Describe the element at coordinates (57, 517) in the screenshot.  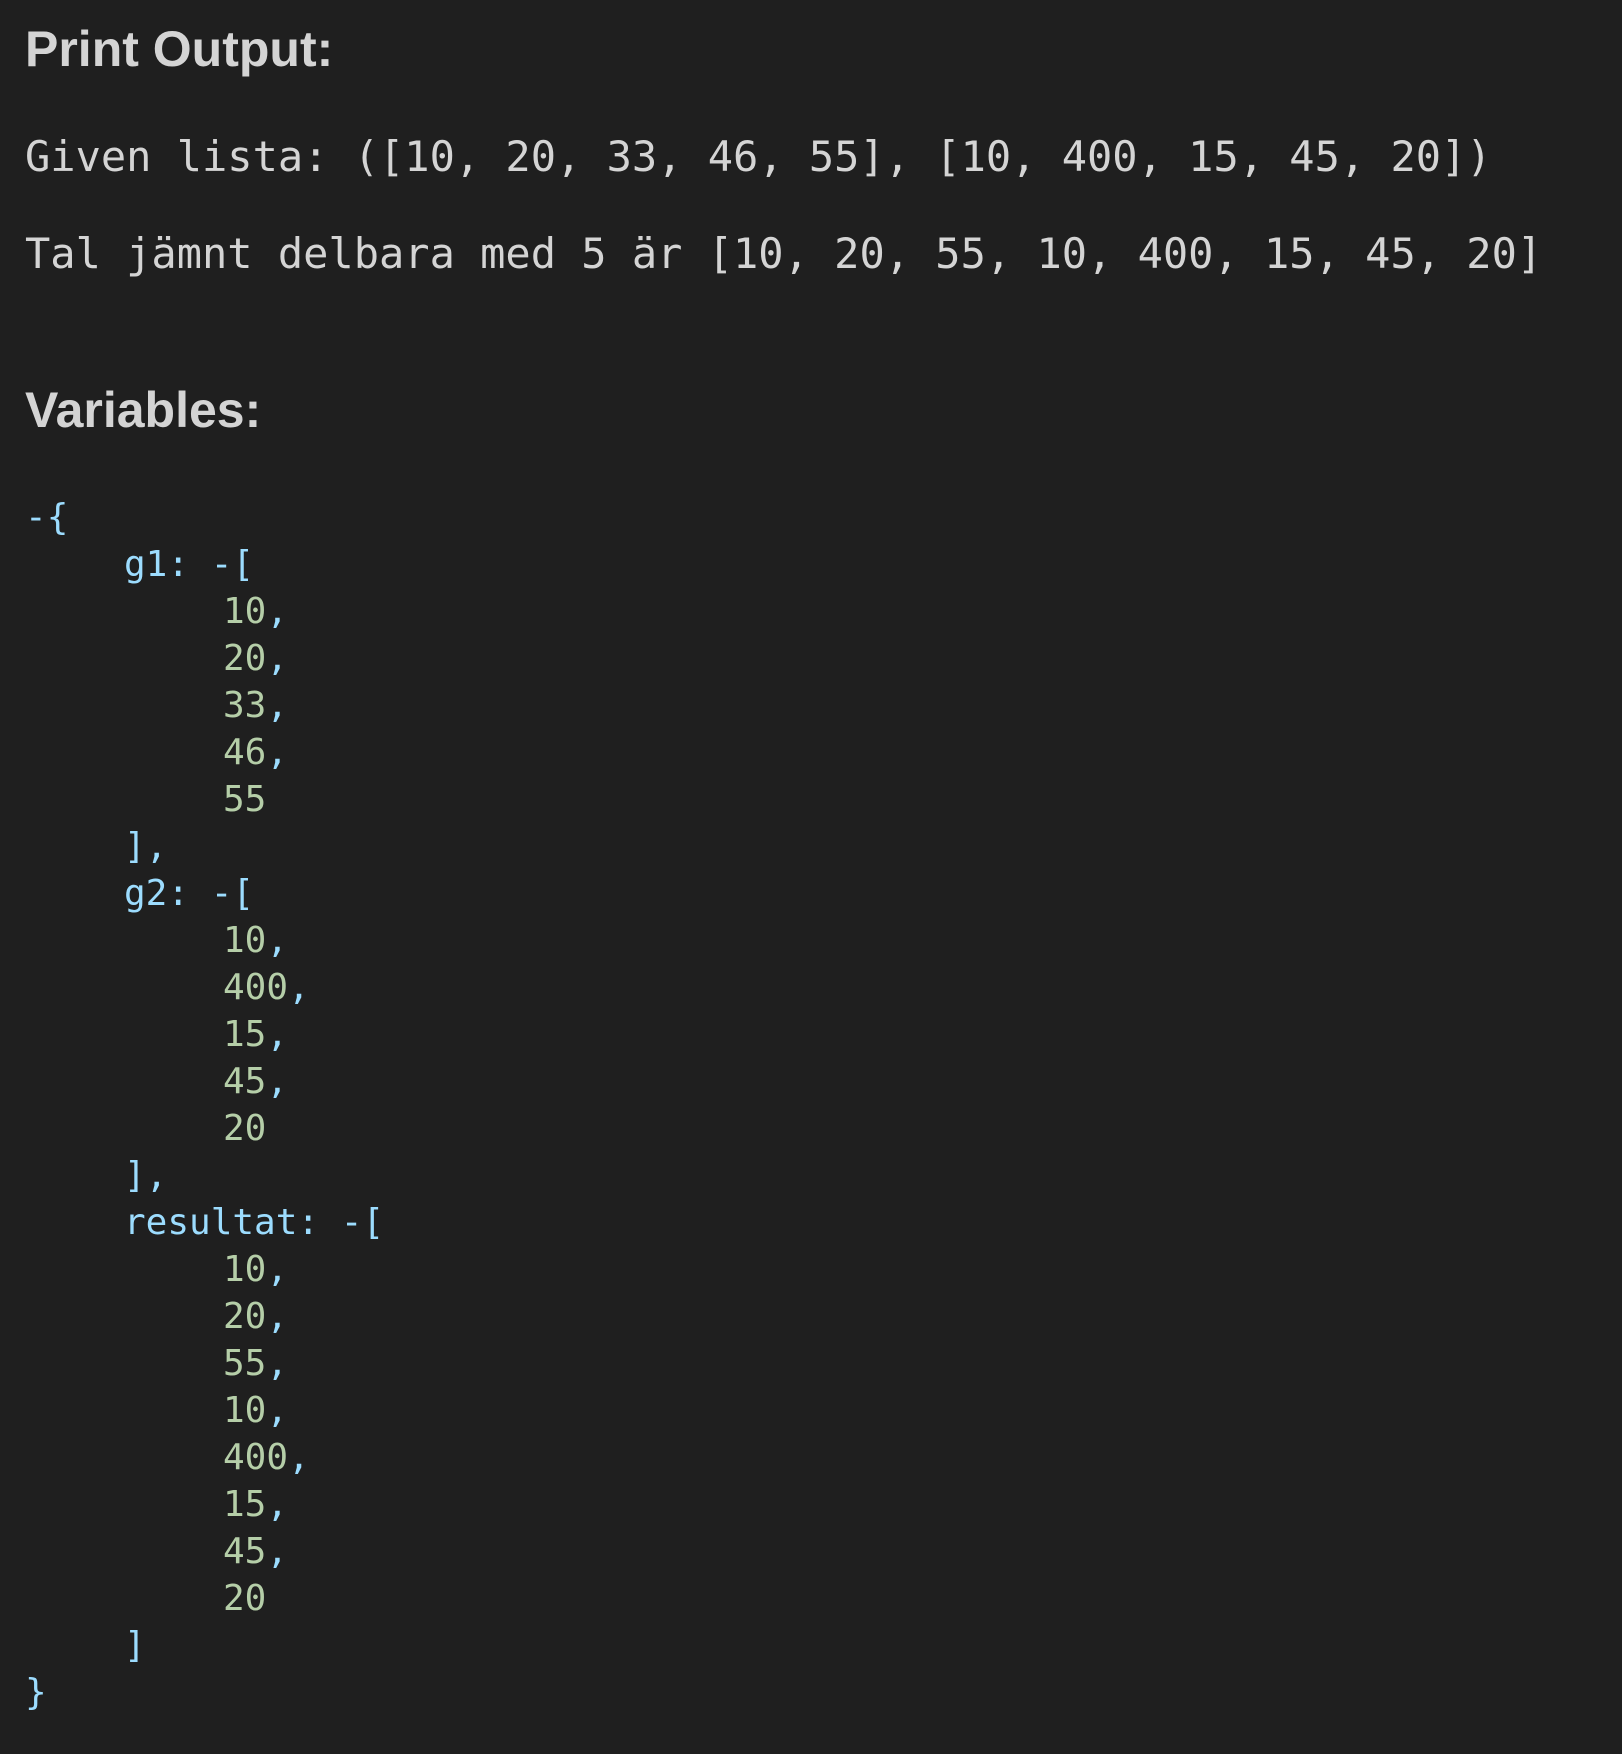
I see `open-brace: {` at that location.